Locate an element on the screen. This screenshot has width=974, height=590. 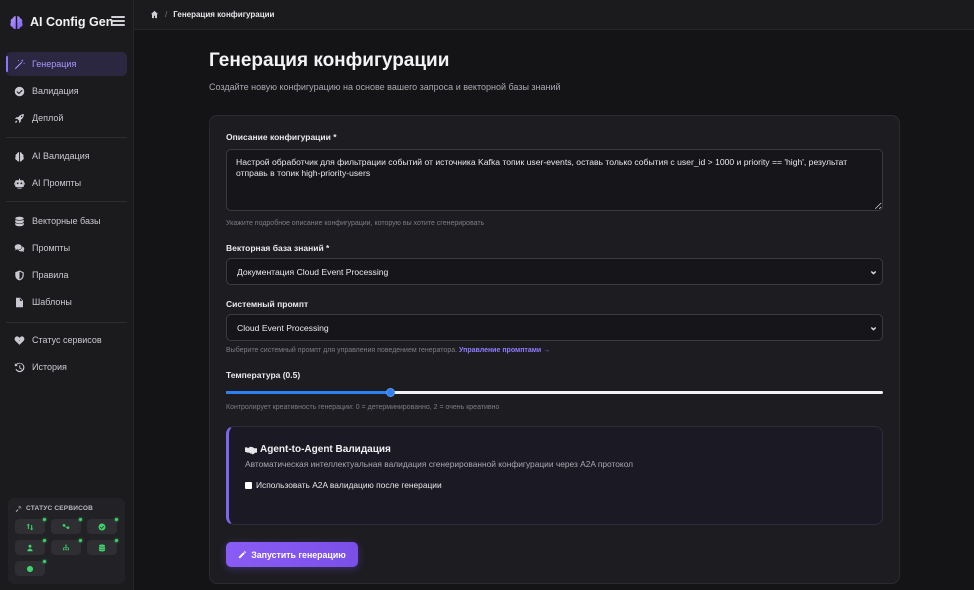
check-circle-icon is located at coordinates (19, 91).